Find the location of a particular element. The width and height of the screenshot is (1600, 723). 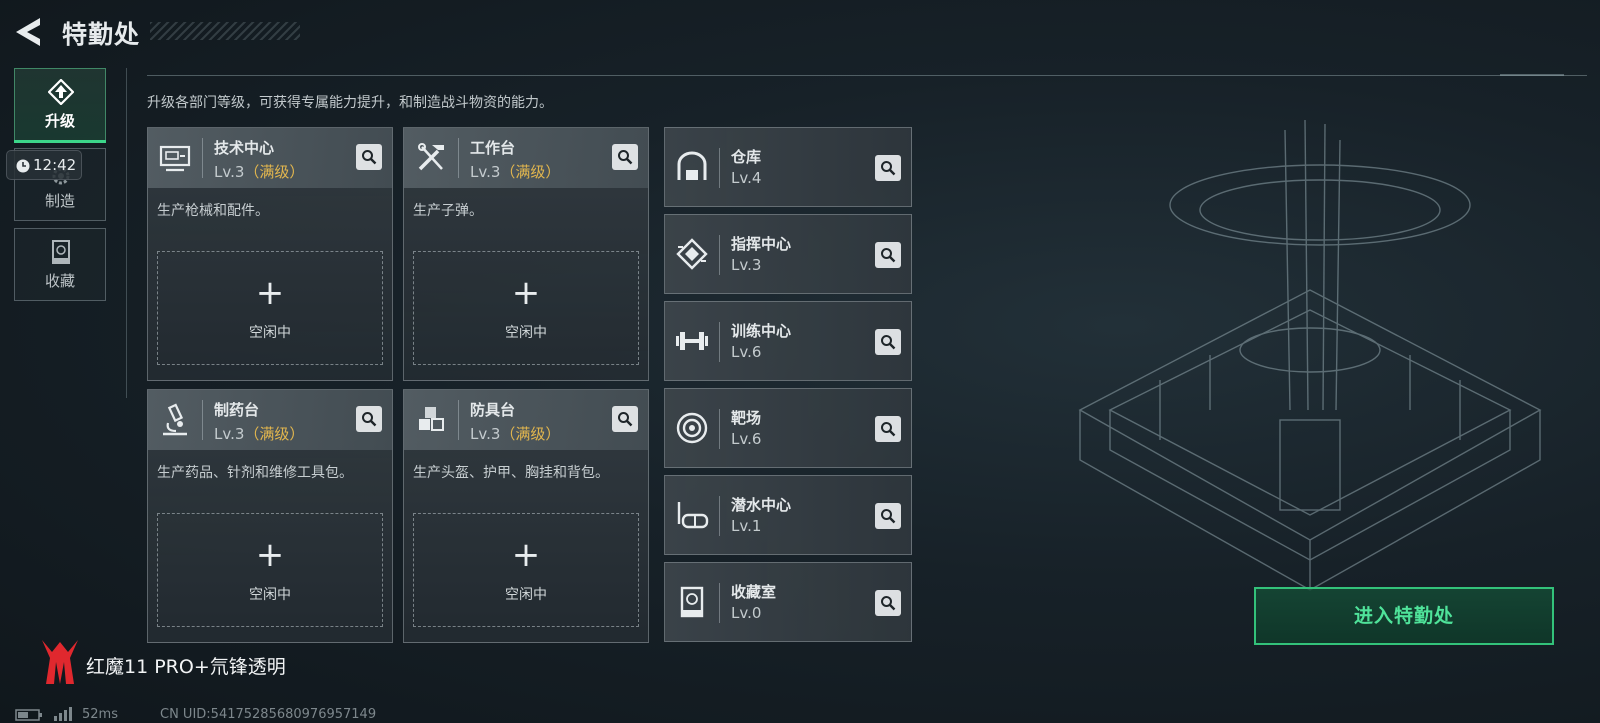

workshop-description: 生产子弹。 is located at coordinates (448, 211).